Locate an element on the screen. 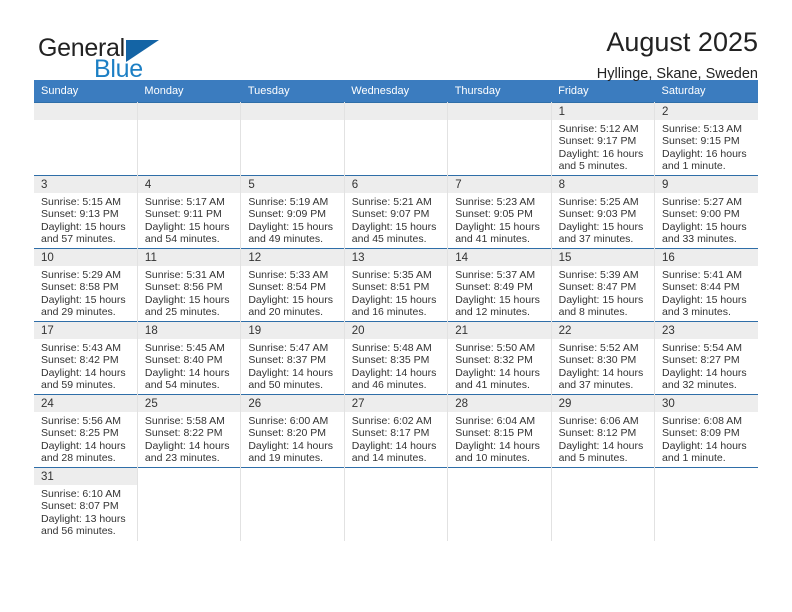 This screenshot has height=612, width=792. sunset-time: Sunset: 9:11 PM is located at coordinates (183, 214).